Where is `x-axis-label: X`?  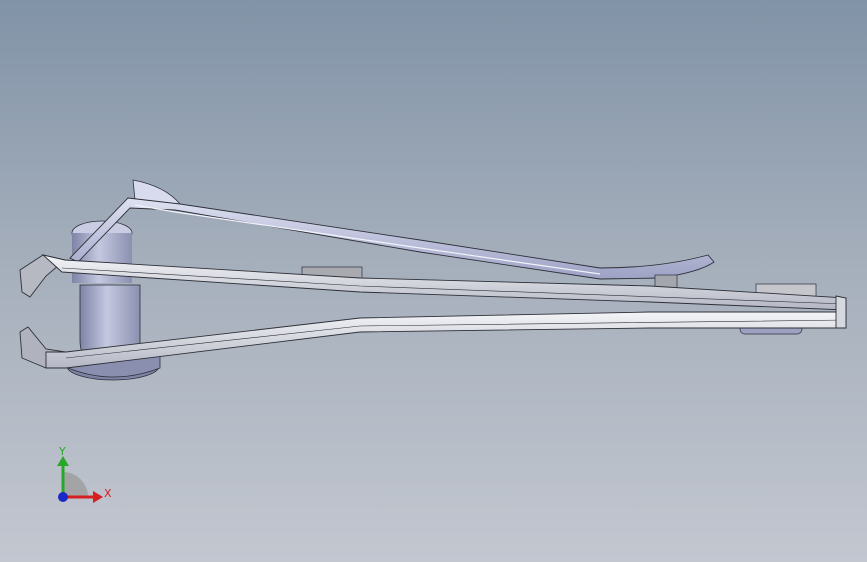 x-axis-label: X is located at coordinates (108, 493).